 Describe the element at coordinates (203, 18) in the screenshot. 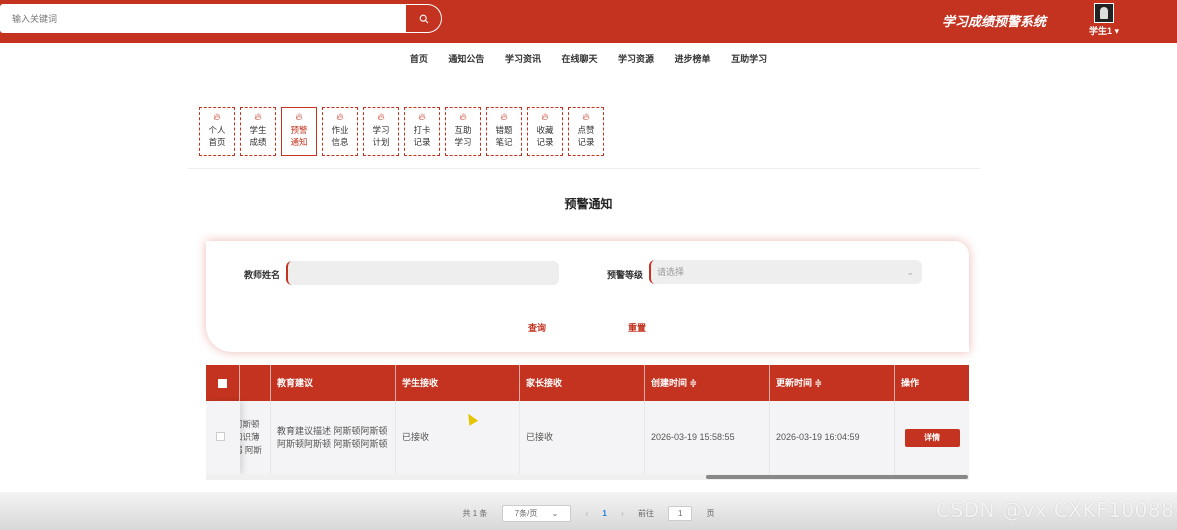

I see `search-input` at that location.